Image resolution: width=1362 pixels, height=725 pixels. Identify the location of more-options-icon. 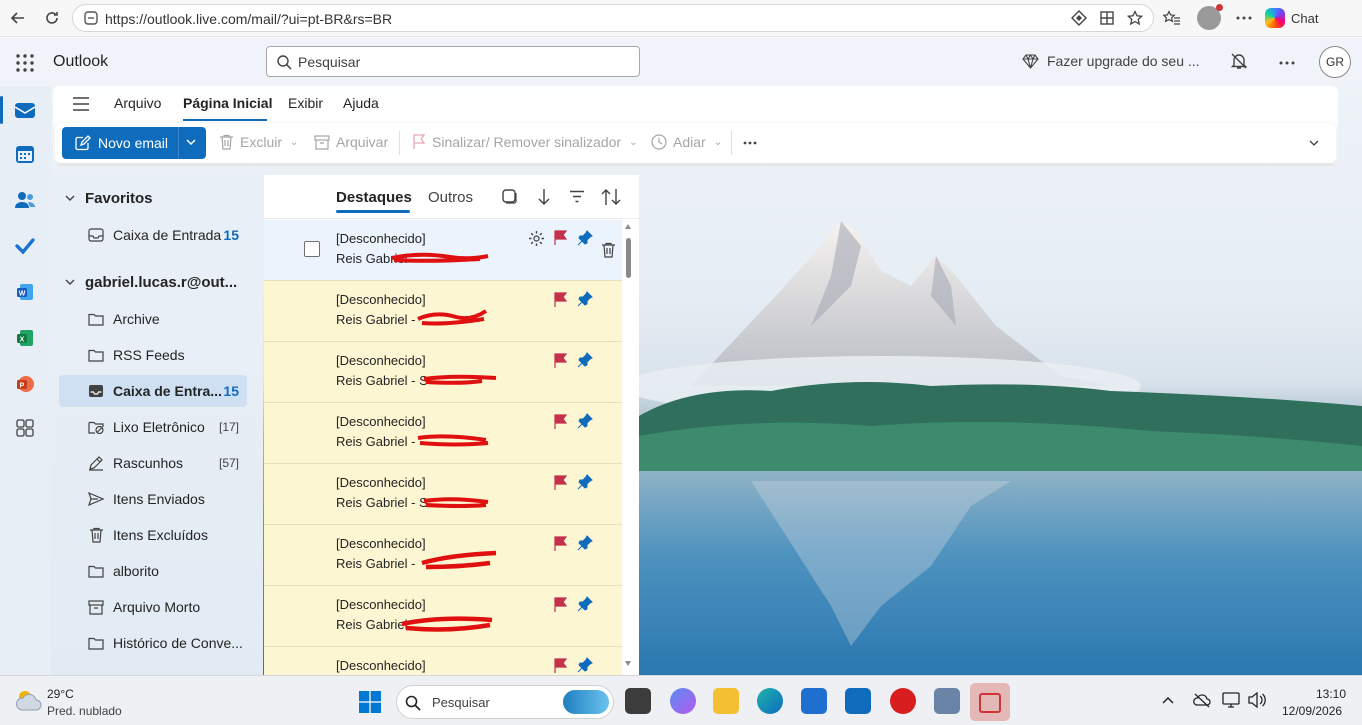
(1244, 18).